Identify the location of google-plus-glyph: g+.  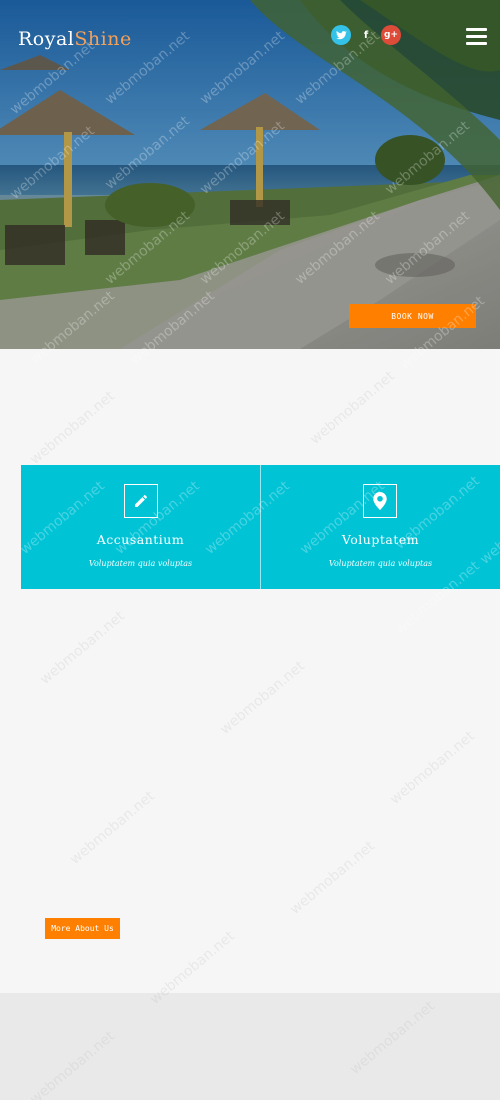
(391, 35).